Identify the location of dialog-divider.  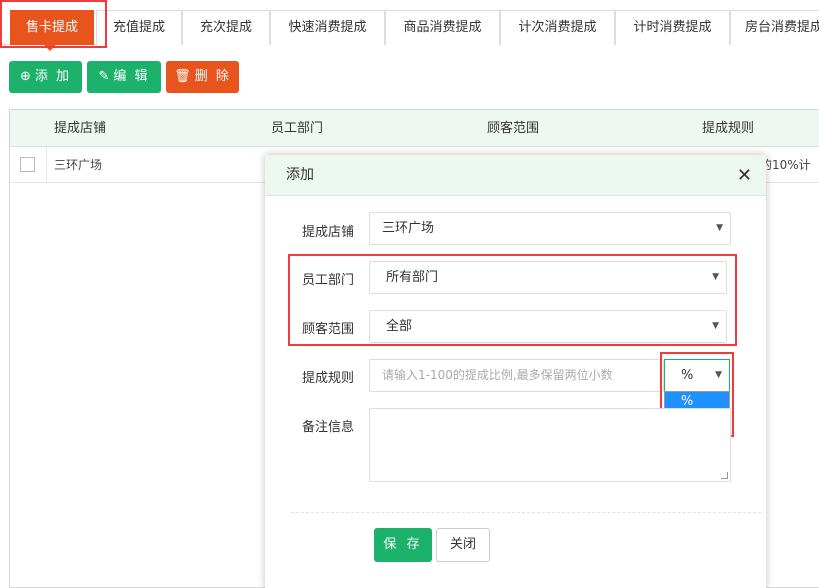
(526, 512).